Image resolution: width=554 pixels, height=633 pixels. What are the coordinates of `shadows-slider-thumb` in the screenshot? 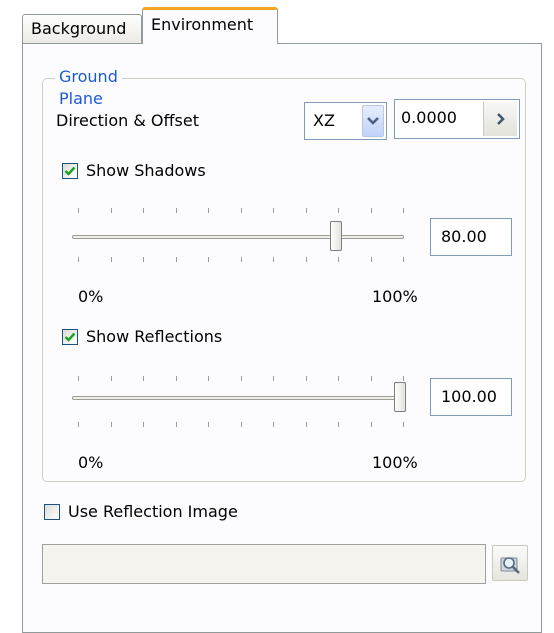 It's located at (336, 236).